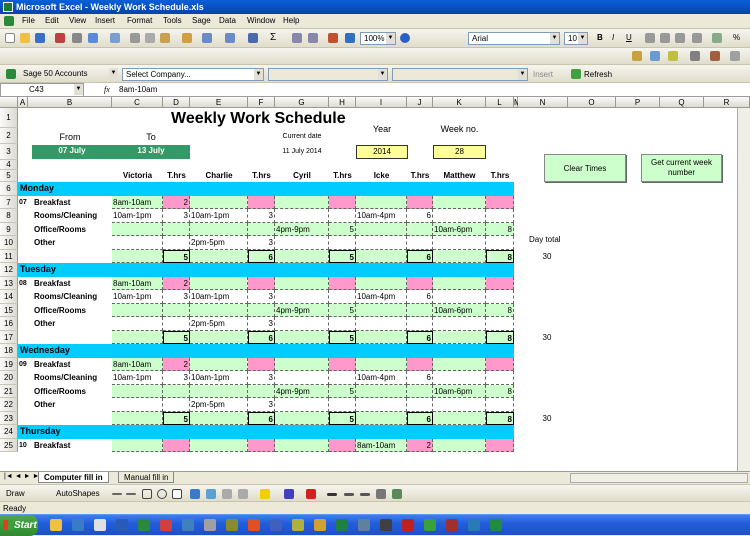 This screenshot has width=750, height=536. What do you see at coordinates (9, 391) in the screenshot?
I see `row-header-21: 21` at bounding box center [9, 391].